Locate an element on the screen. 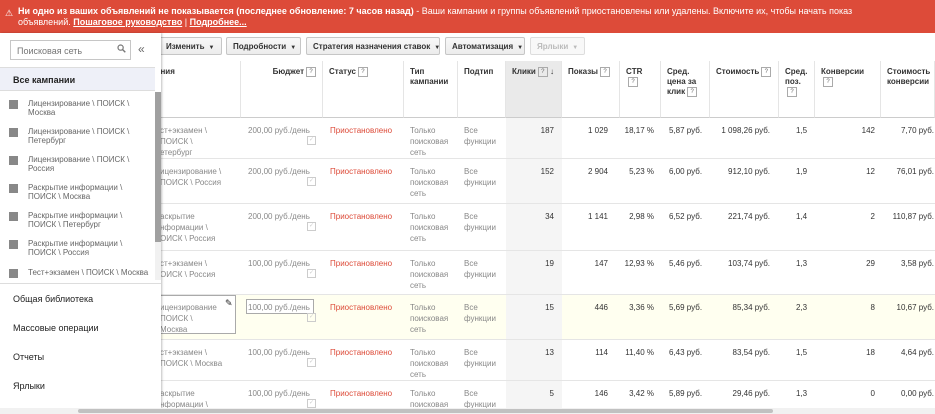 The image size is (935, 414). nav-bulk-operations: Массовые операции is located at coordinates (56, 328).